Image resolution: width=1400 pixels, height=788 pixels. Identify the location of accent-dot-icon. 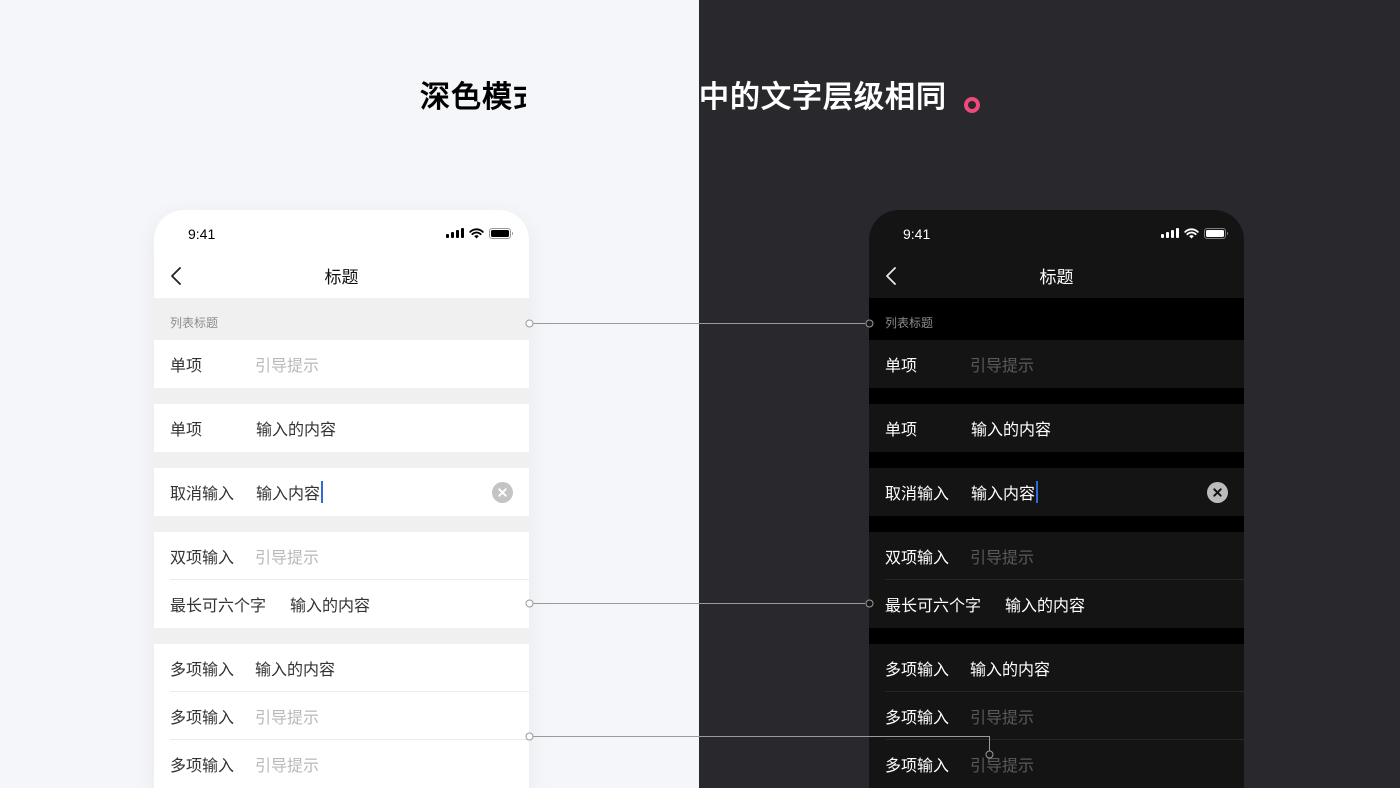
(972, 105).